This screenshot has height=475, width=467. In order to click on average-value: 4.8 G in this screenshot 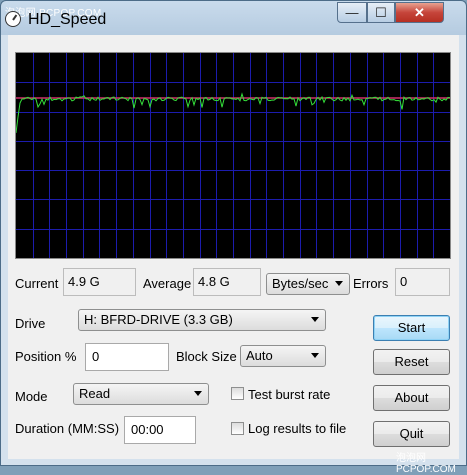, I will do `click(227, 282)`.